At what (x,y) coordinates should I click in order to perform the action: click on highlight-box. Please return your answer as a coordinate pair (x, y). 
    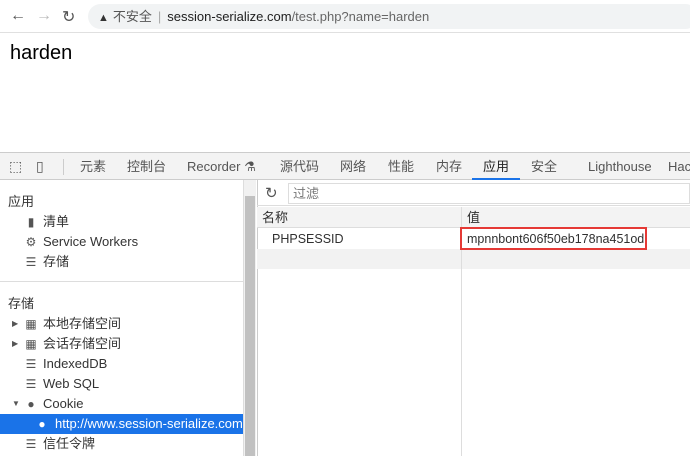
    Looking at the image, I should click on (553, 238).